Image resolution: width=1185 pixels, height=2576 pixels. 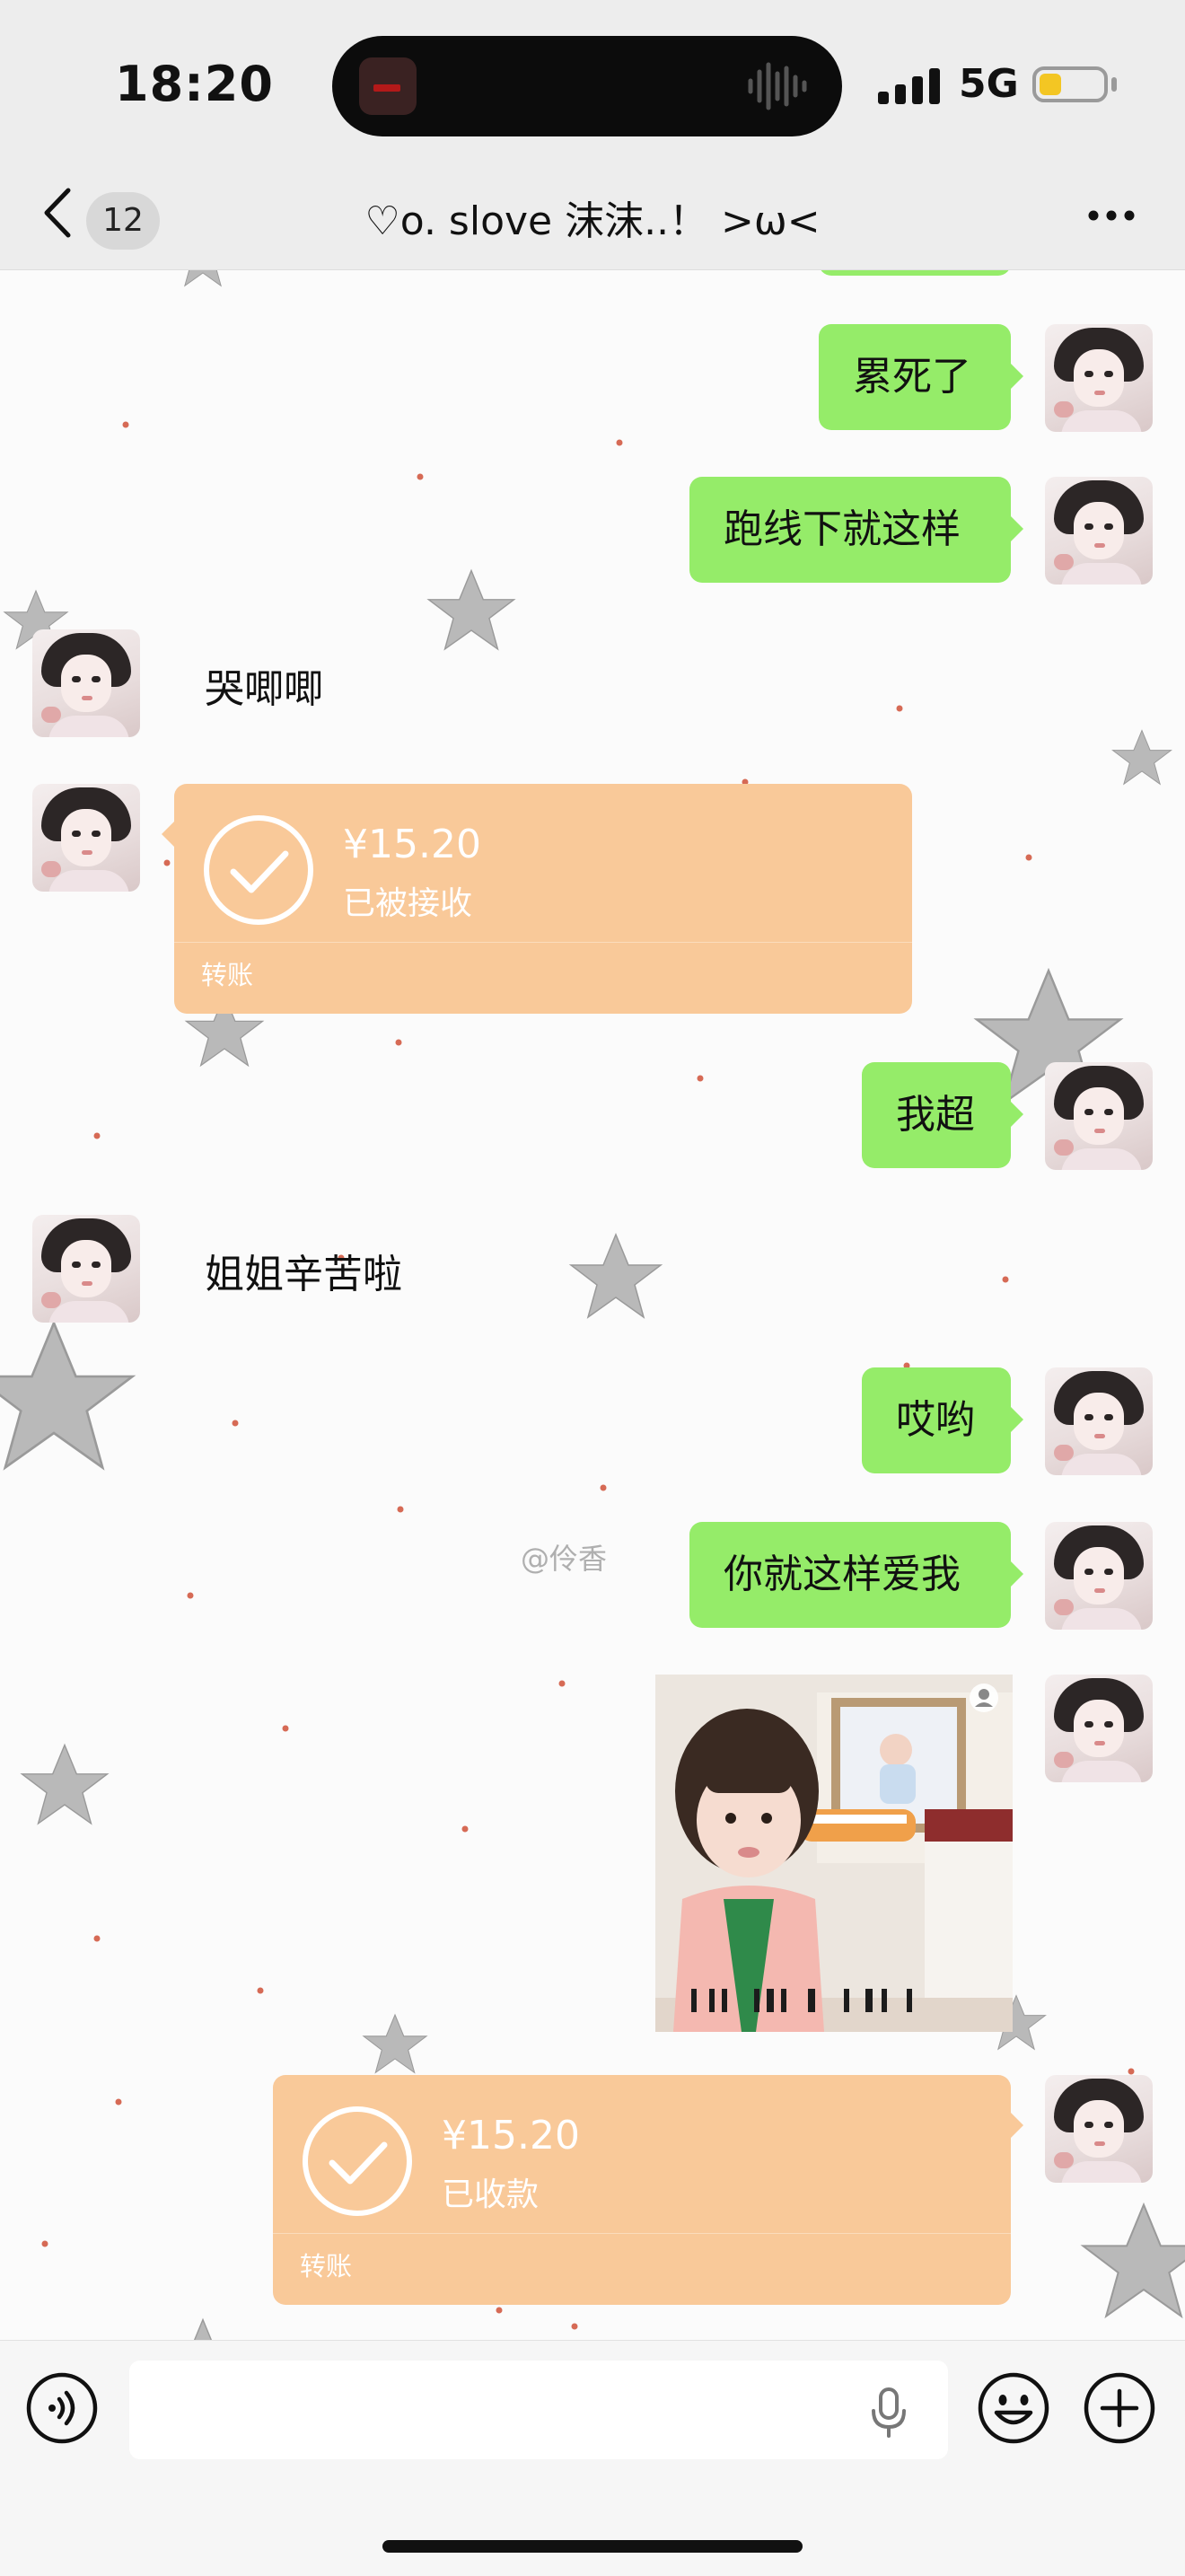 I want to click on chat-header: 12 ♡o. slove 沫沫..！ >ω<, so click(x=592, y=216).